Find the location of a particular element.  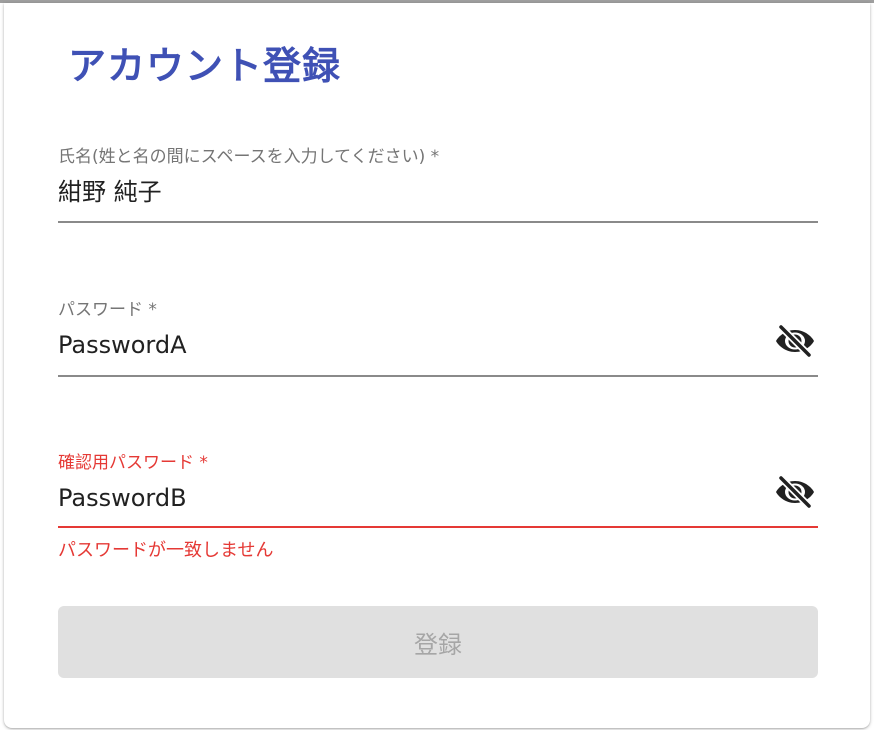

password-field-underline is located at coordinates (438, 376).